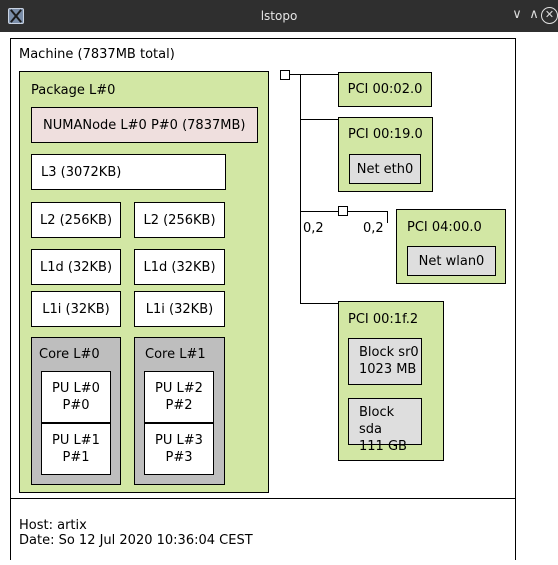  I want to click on numa-node-label: NUMANode L#0 P#0 (7837MB), so click(144, 125).